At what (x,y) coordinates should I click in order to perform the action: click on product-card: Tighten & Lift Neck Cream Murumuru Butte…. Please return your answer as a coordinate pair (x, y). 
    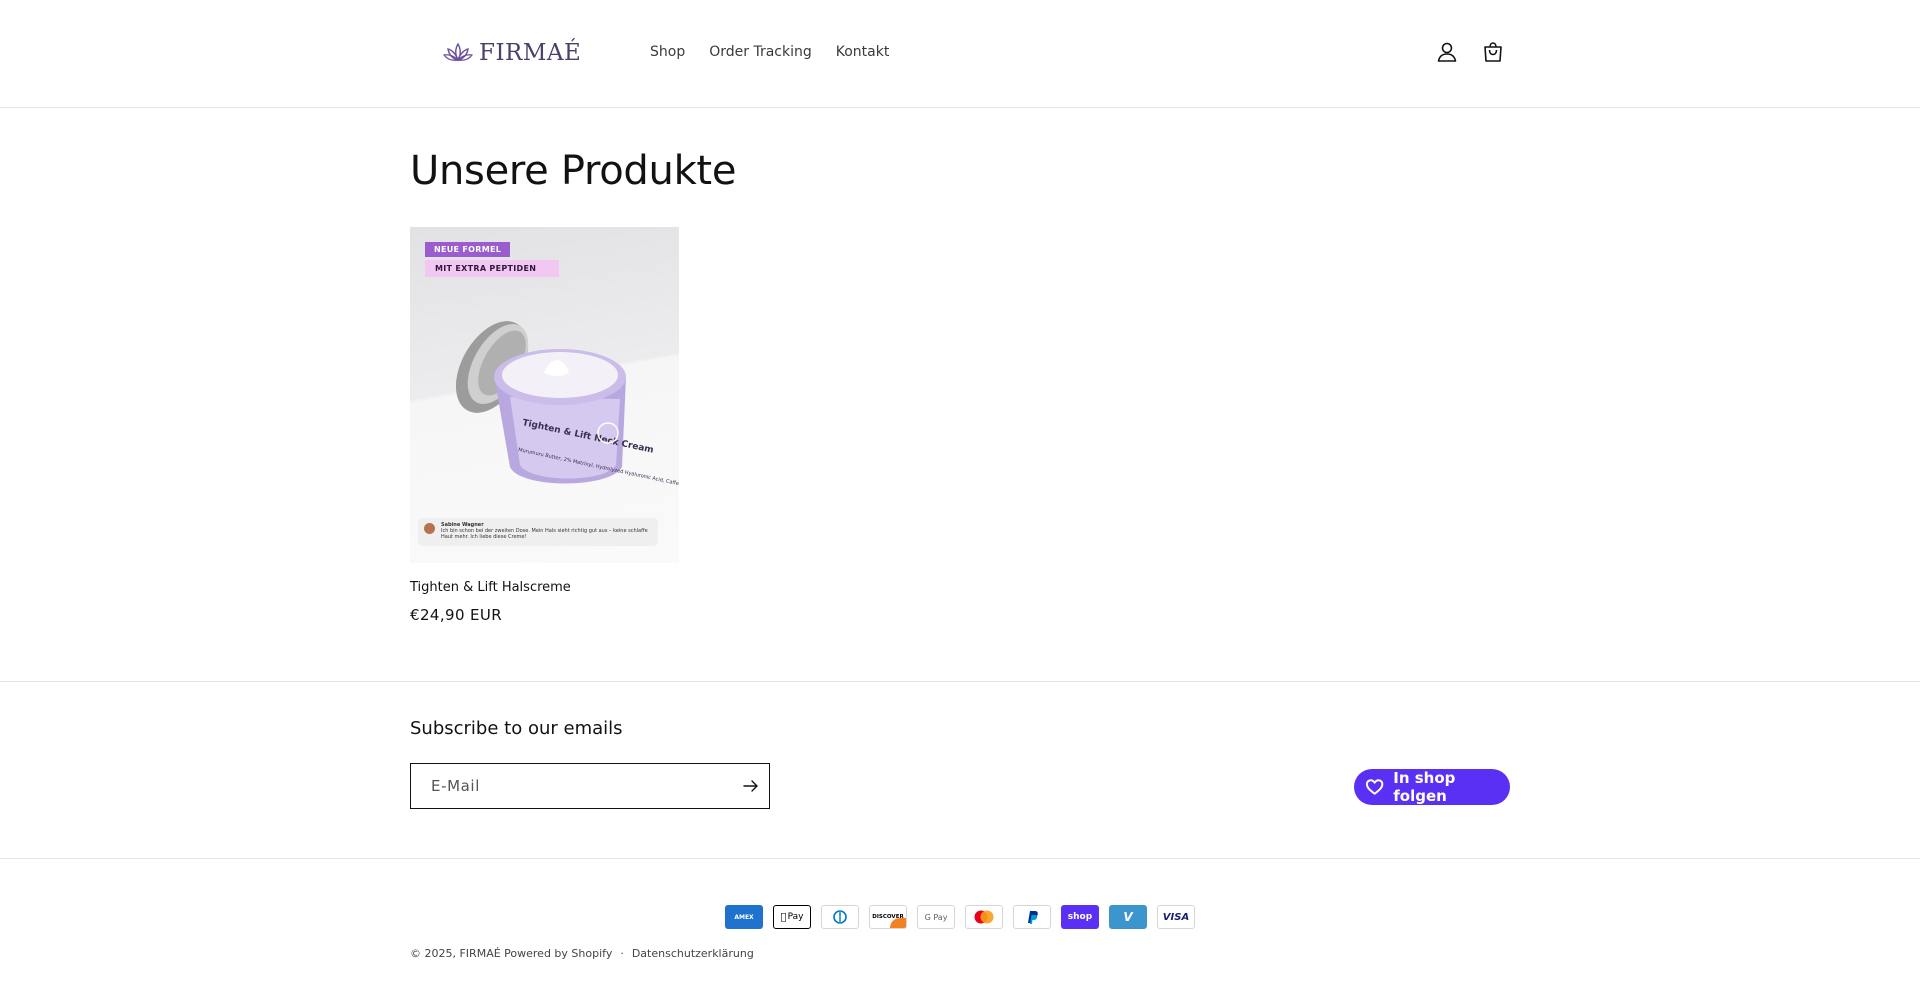
    Looking at the image, I should click on (544, 425).